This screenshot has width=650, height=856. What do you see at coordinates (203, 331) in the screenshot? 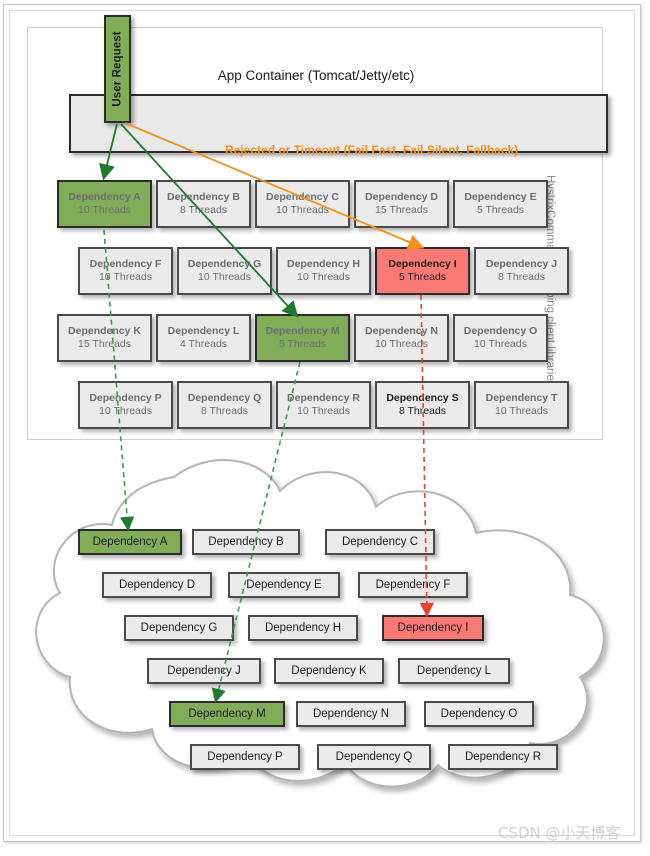
I see `thread-pool-name: Dependency L` at bounding box center [203, 331].